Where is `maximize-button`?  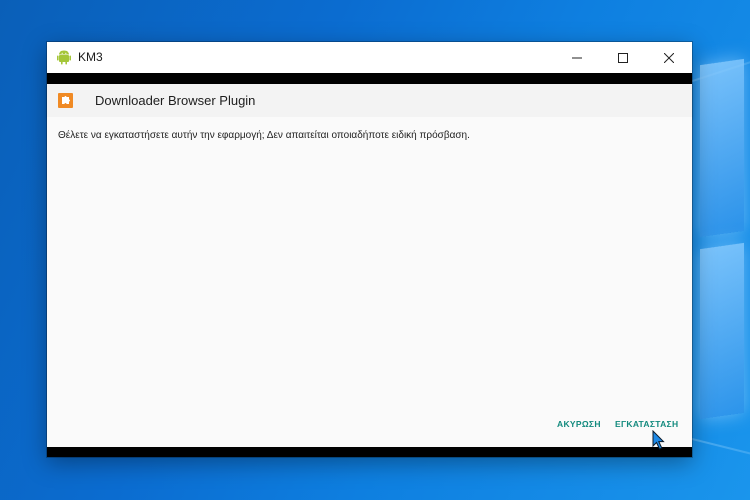
maximize-button is located at coordinates (623, 57).